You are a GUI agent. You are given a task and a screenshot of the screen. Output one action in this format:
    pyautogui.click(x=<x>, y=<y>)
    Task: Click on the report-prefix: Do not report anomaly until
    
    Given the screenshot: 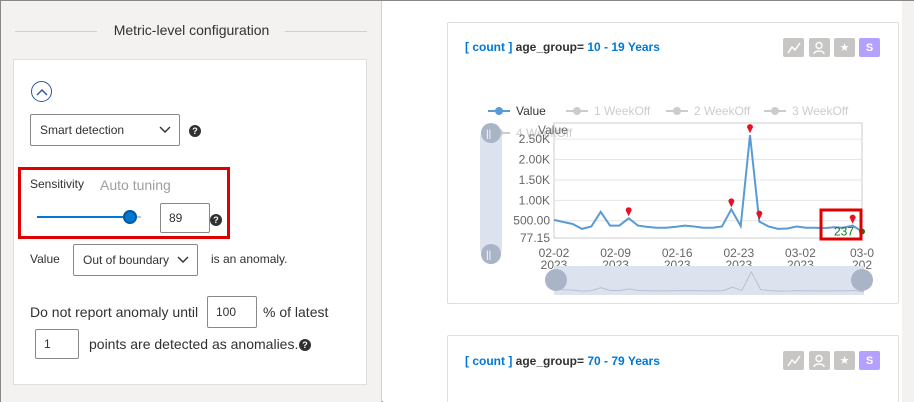 What is the action you would take?
    pyautogui.click(x=114, y=312)
    